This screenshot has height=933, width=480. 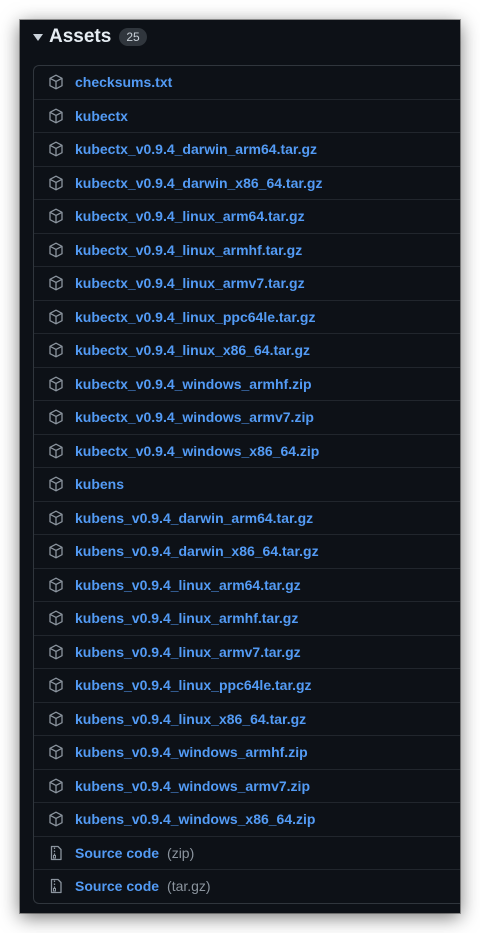 I want to click on asset-row: kubectx_v0.9.4_darwin_x86_64.tar.gz, so click(x=247, y=182).